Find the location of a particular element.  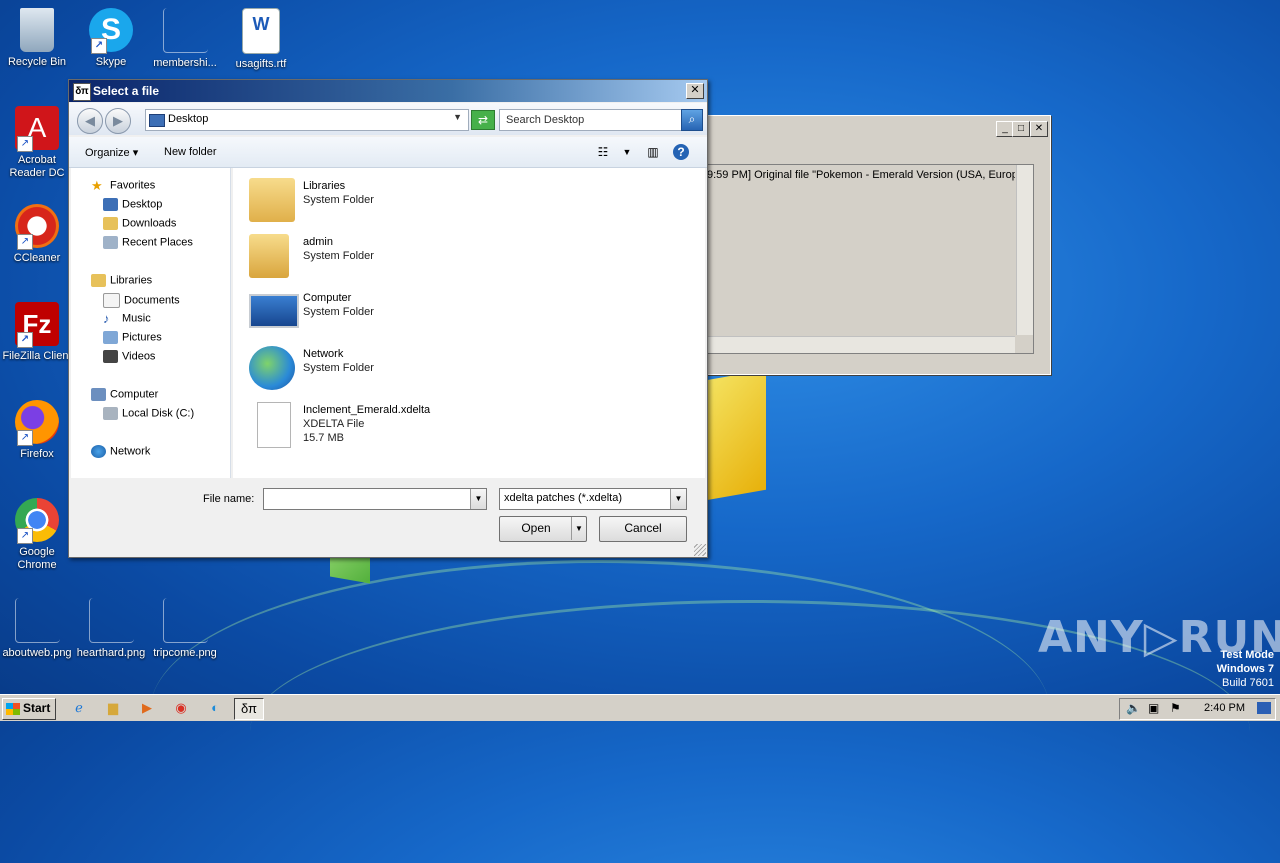

firefox-icon: ↗ is located at coordinates (37, 423).